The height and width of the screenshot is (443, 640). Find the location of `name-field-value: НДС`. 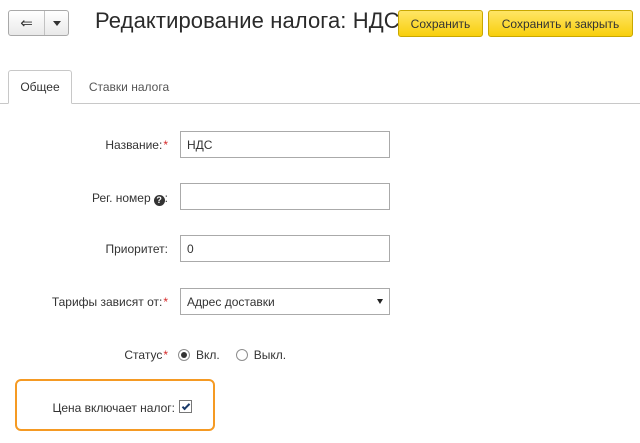

name-field-value: НДС is located at coordinates (200, 144).